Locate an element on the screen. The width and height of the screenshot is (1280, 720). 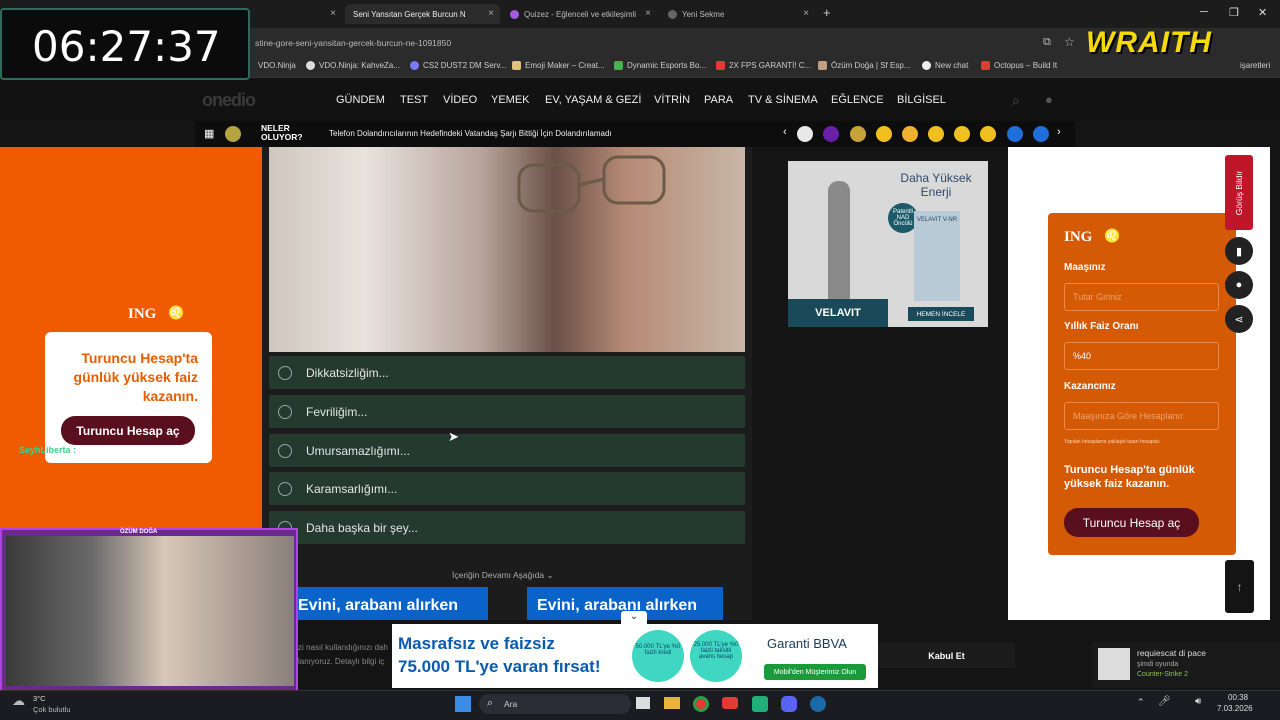
install-icon: ⧉ is located at coordinates (1047, 42).